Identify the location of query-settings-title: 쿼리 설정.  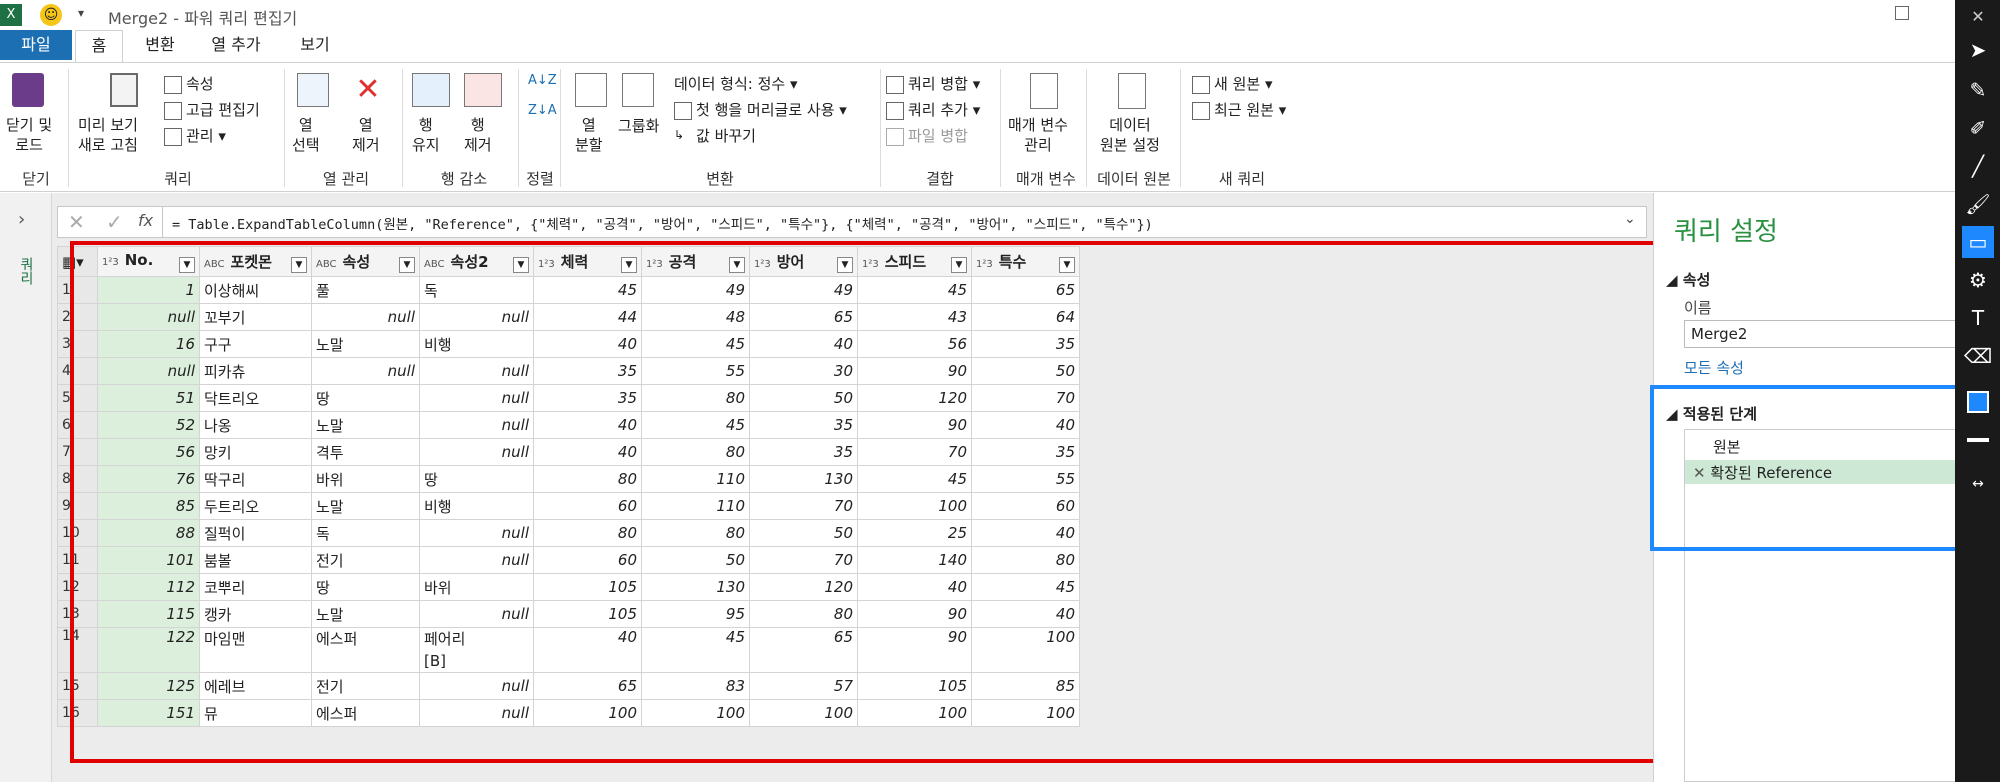
(1726, 232).